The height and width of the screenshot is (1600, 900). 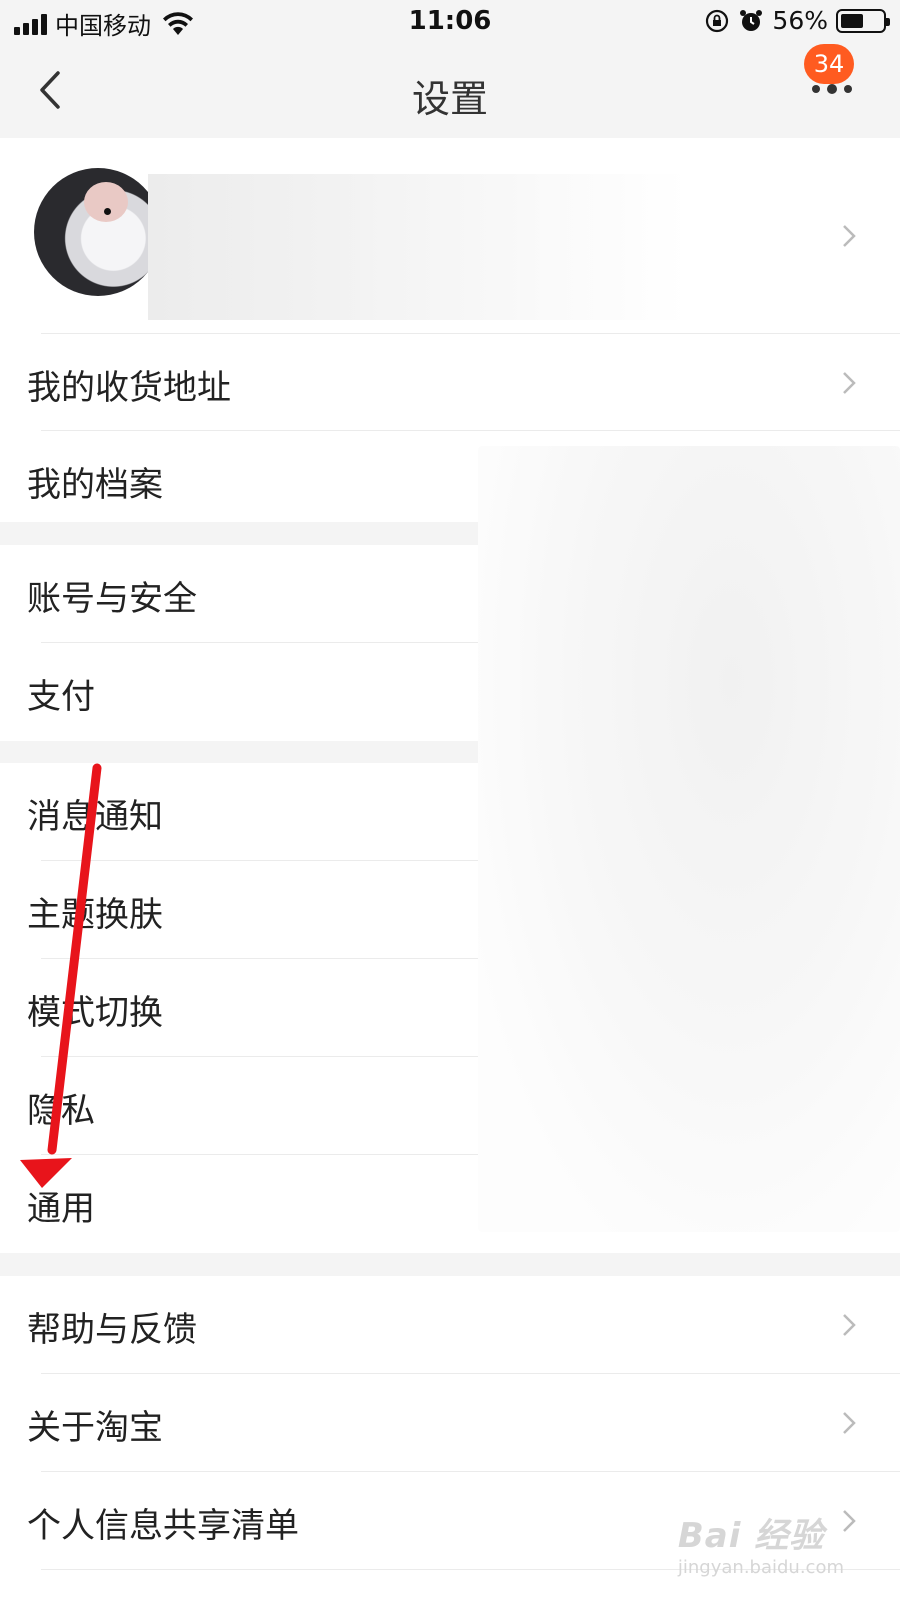 What do you see at coordinates (450, 1325) in the screenshot?
I see `settings-item-help-feedback: 帮助与反馈` at bounding box center [450, 1325].